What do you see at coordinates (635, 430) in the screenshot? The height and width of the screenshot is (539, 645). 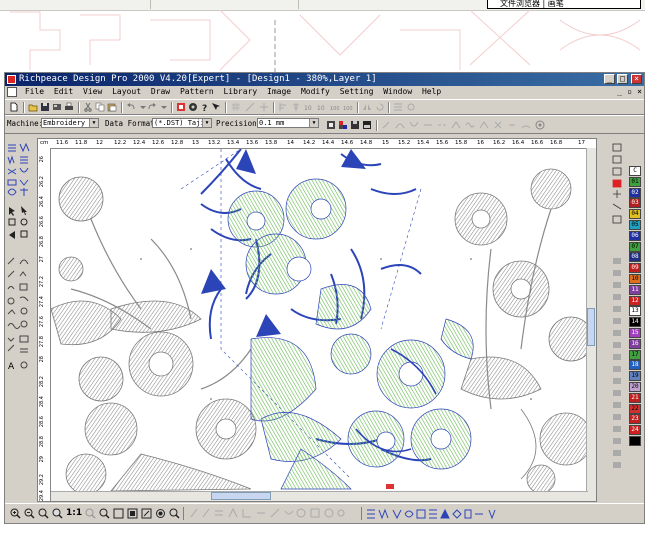 I see `color-swatch: 24` at bounding box center [635, 430].